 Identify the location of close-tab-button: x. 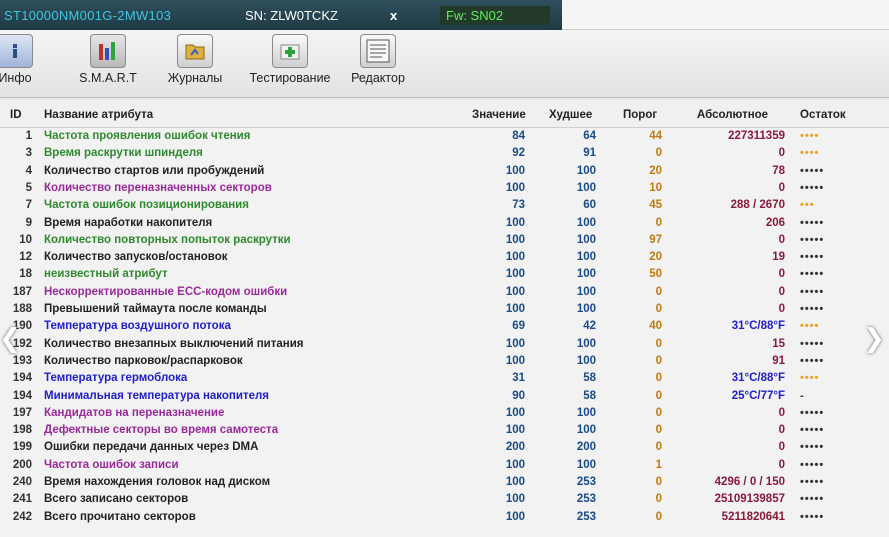
(415, 15).